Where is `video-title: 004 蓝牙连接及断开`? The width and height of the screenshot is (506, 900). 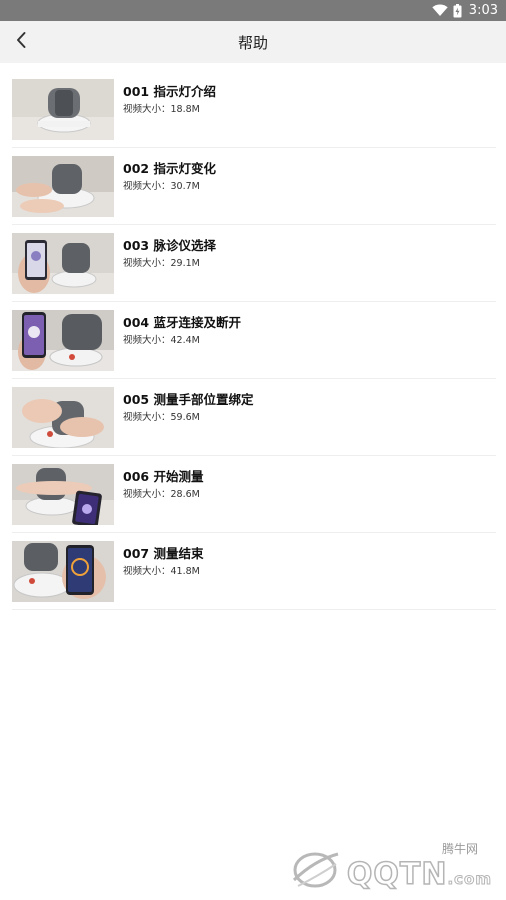
video-title: 004 蓝牙连接及断开 is located at coordinates (182, 322).